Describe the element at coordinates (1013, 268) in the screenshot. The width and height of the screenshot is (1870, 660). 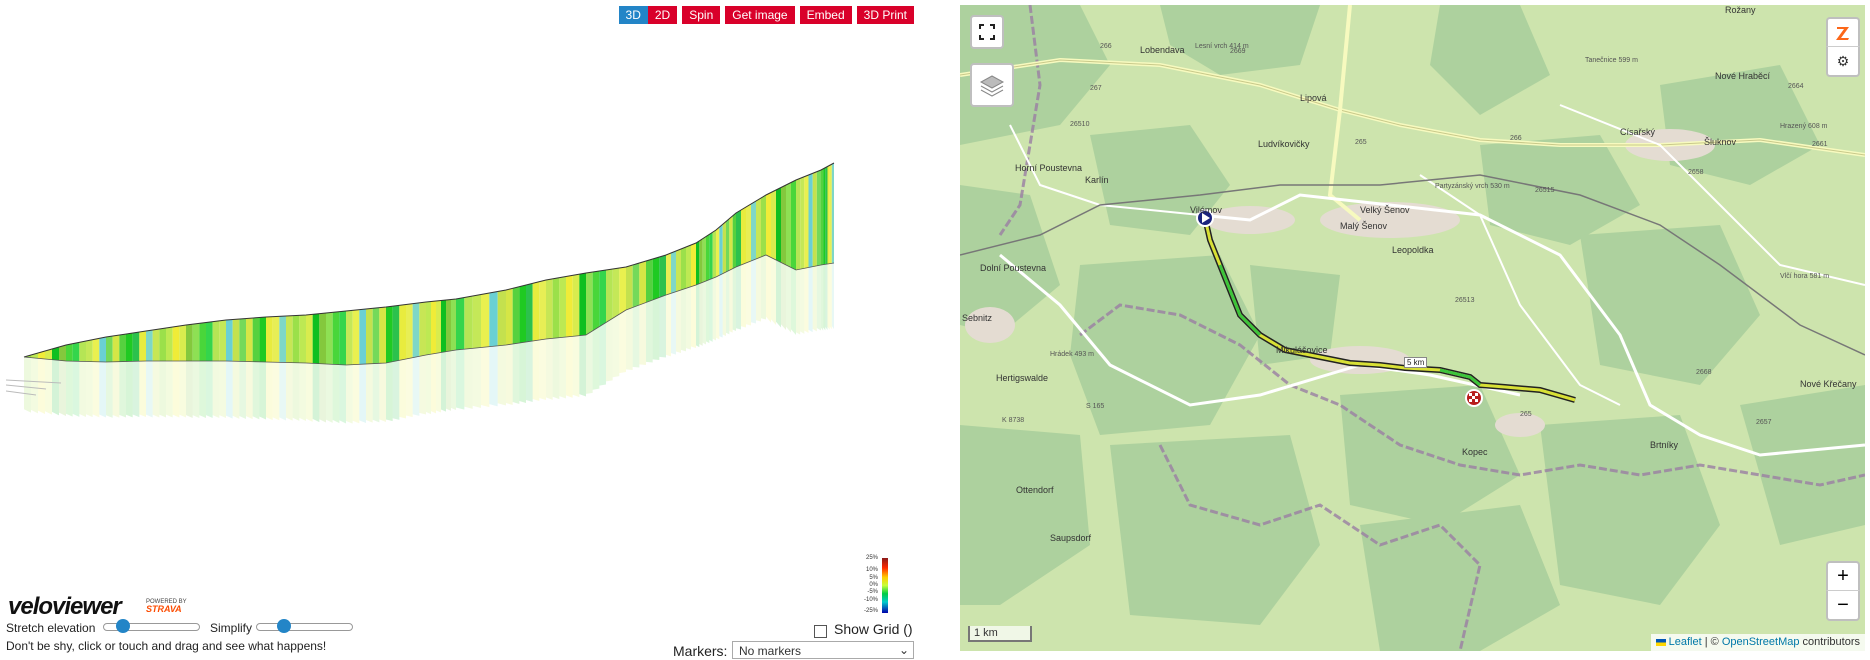
I see `town-label: Dolní Poustevna` at that location.